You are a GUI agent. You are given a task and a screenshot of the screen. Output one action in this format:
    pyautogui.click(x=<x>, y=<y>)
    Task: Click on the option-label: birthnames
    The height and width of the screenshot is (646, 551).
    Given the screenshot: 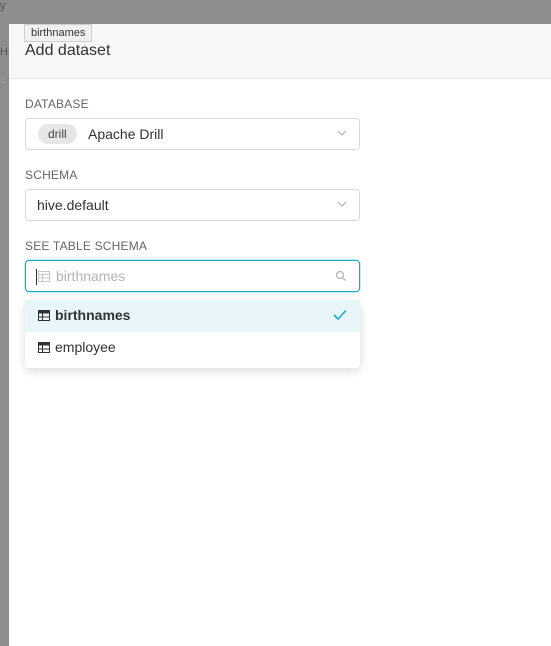 What is the action you would take?
    pyautogui.click(x=93, y=315)
    